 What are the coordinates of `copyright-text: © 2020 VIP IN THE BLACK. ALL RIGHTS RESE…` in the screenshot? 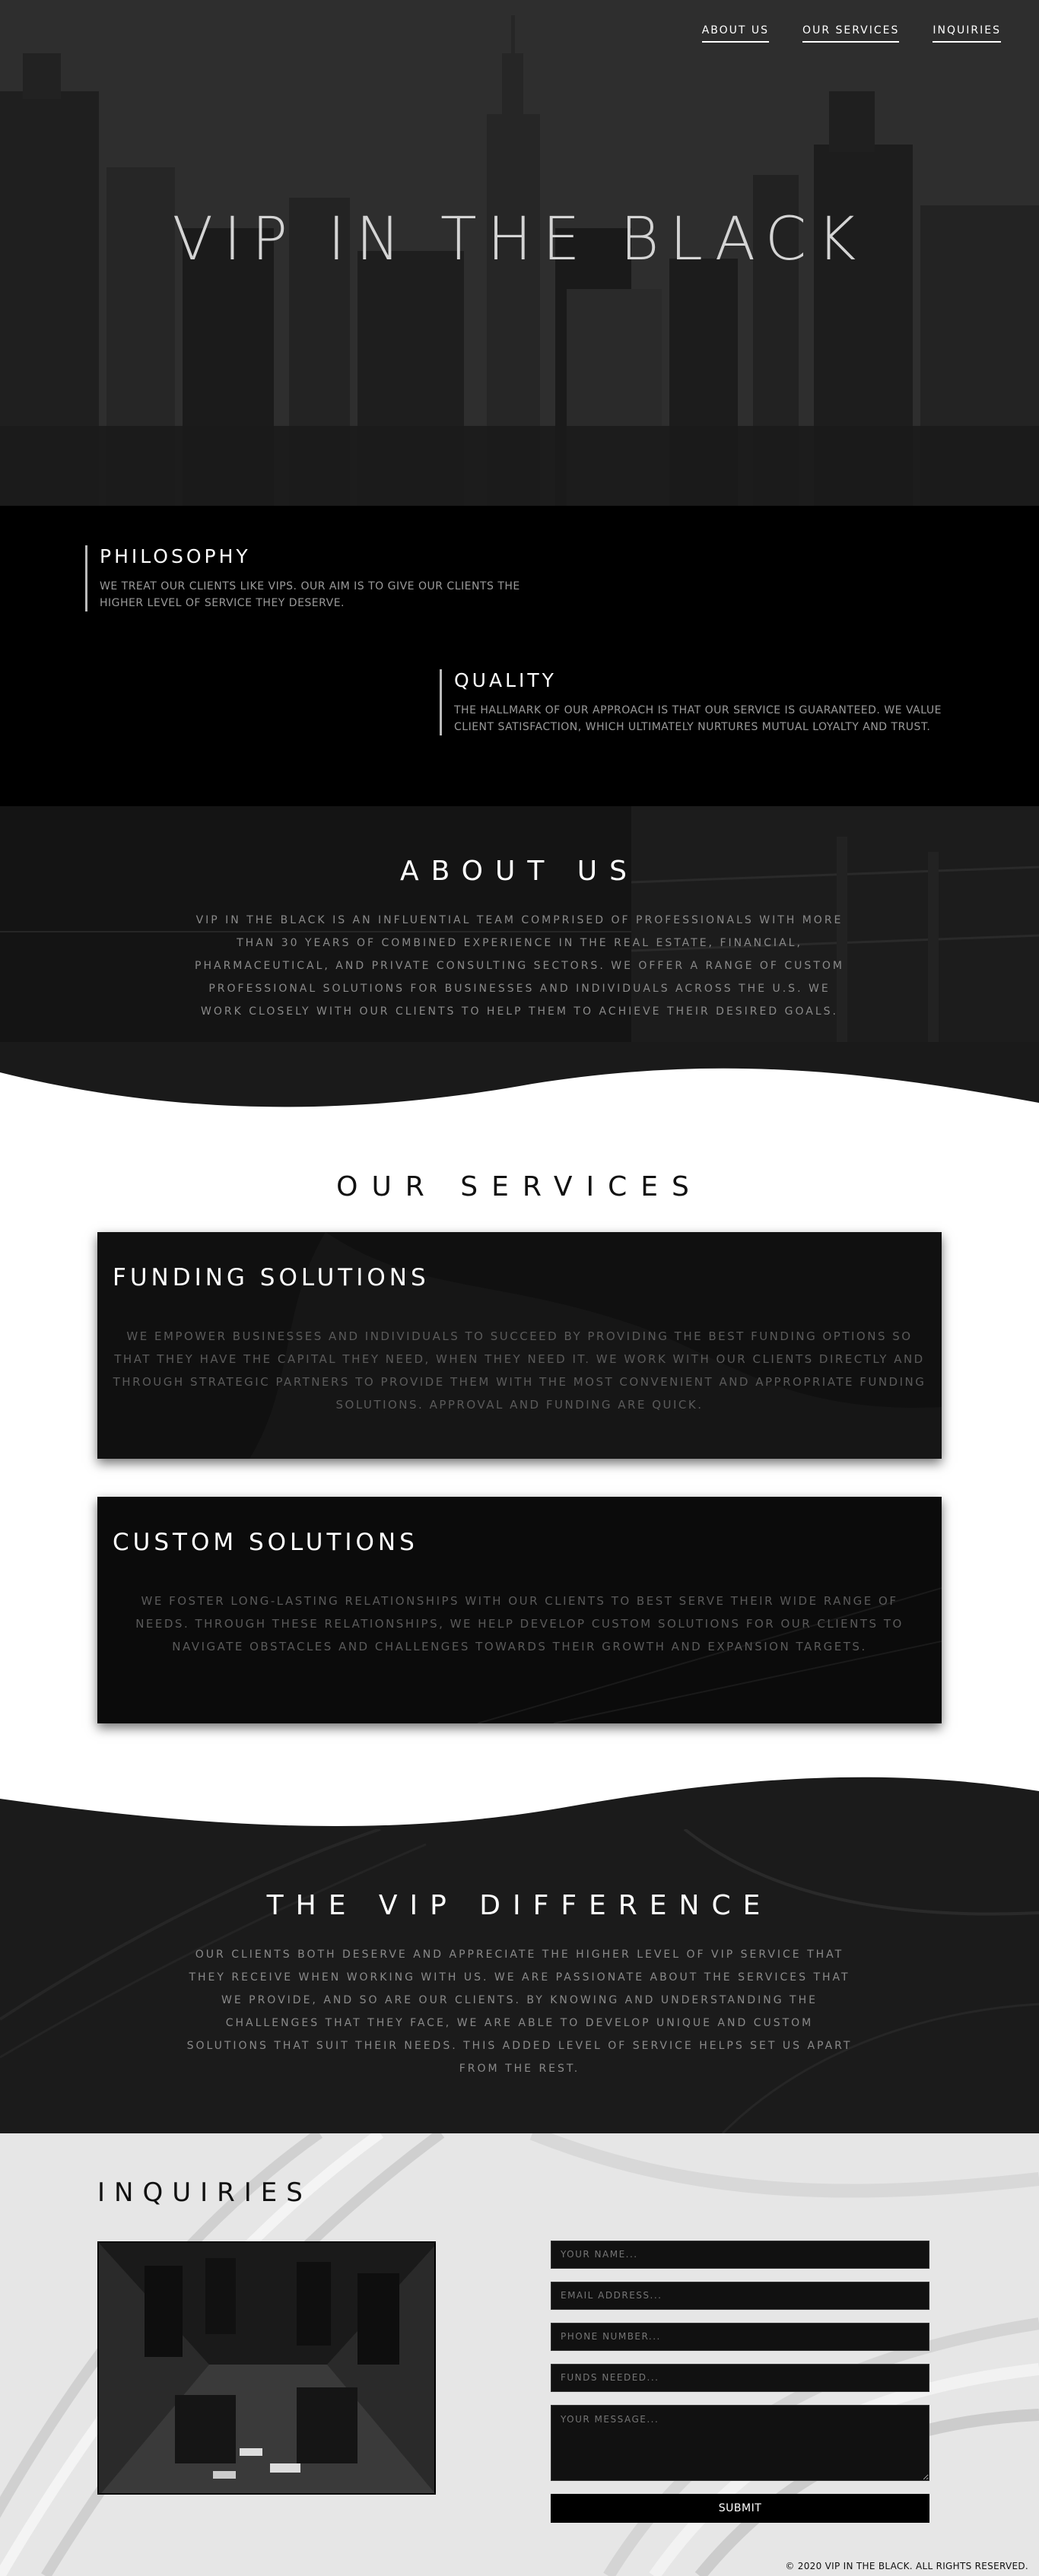 It's located at (906, 2566).